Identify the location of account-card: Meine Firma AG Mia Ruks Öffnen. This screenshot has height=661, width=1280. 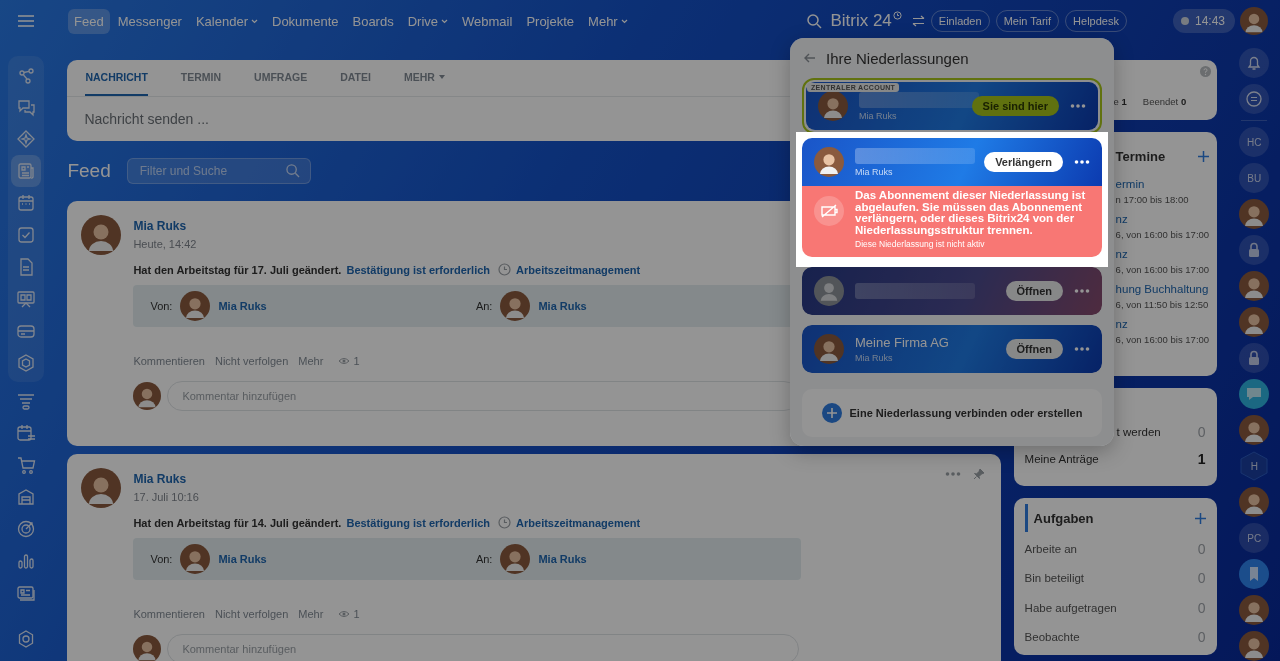
(952, 348).